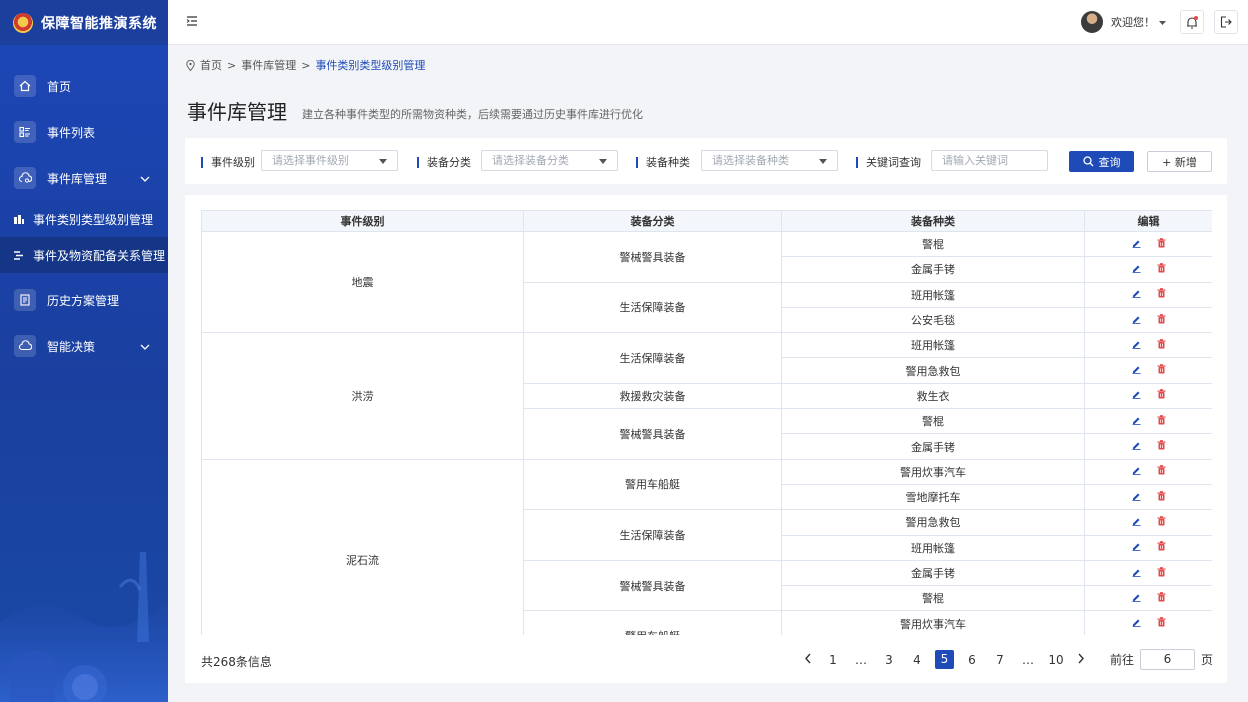  I want to click on page-button: 5, so click(944, 659).